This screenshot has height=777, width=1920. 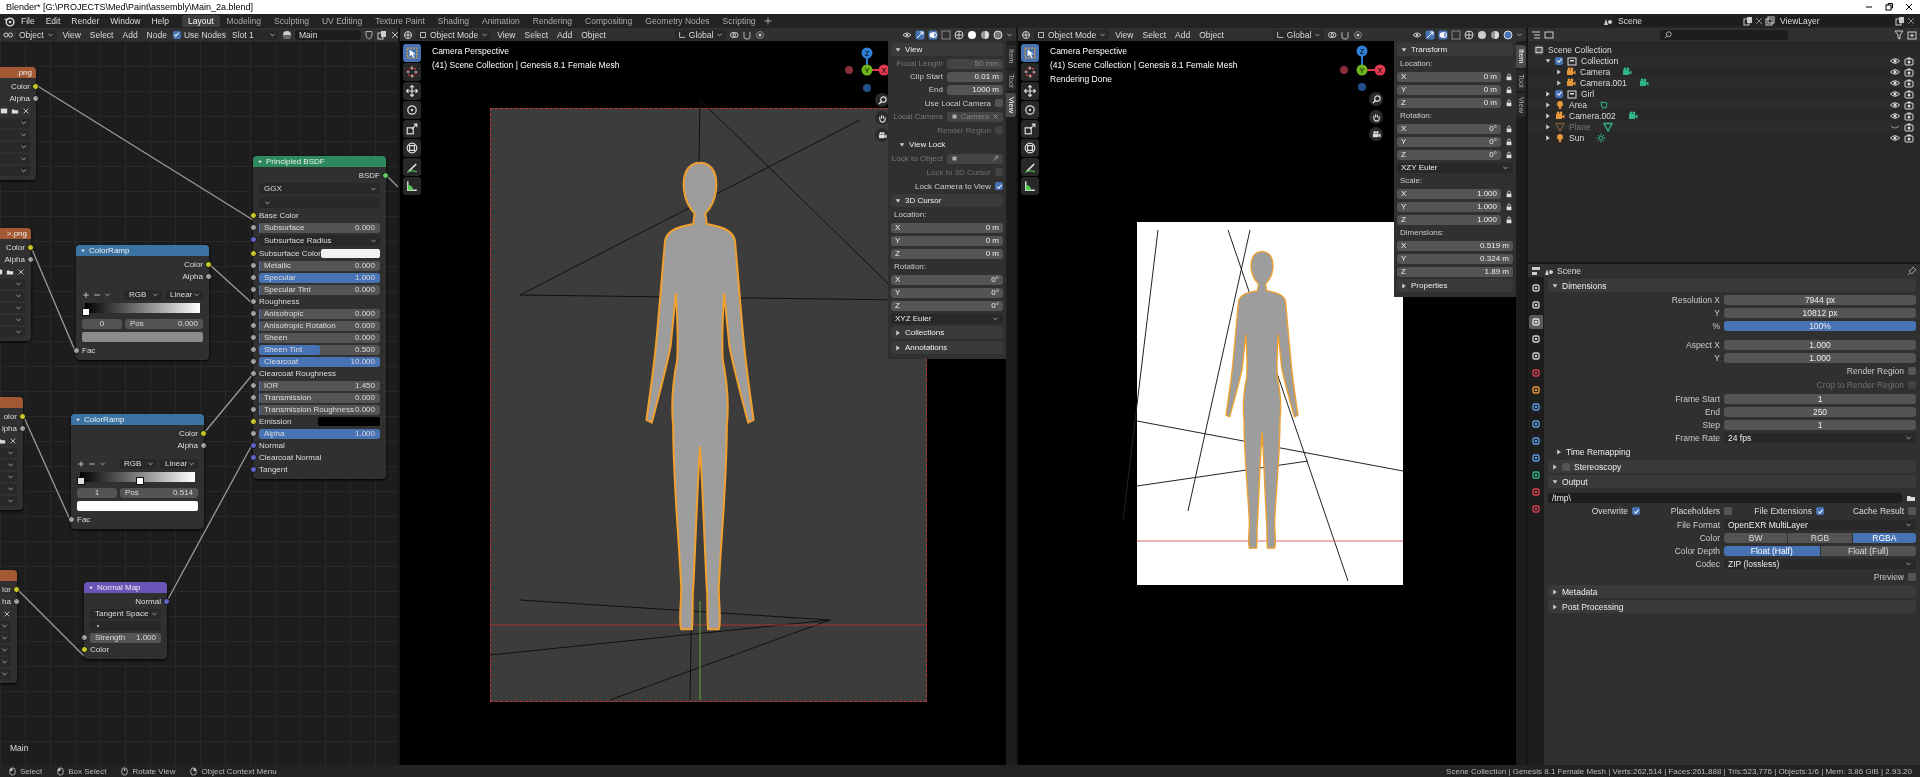 What do you see at coordinates (254, 34) in the screenshot?
I see `dropdown: Slot 1` at bounding box center [254, 34].